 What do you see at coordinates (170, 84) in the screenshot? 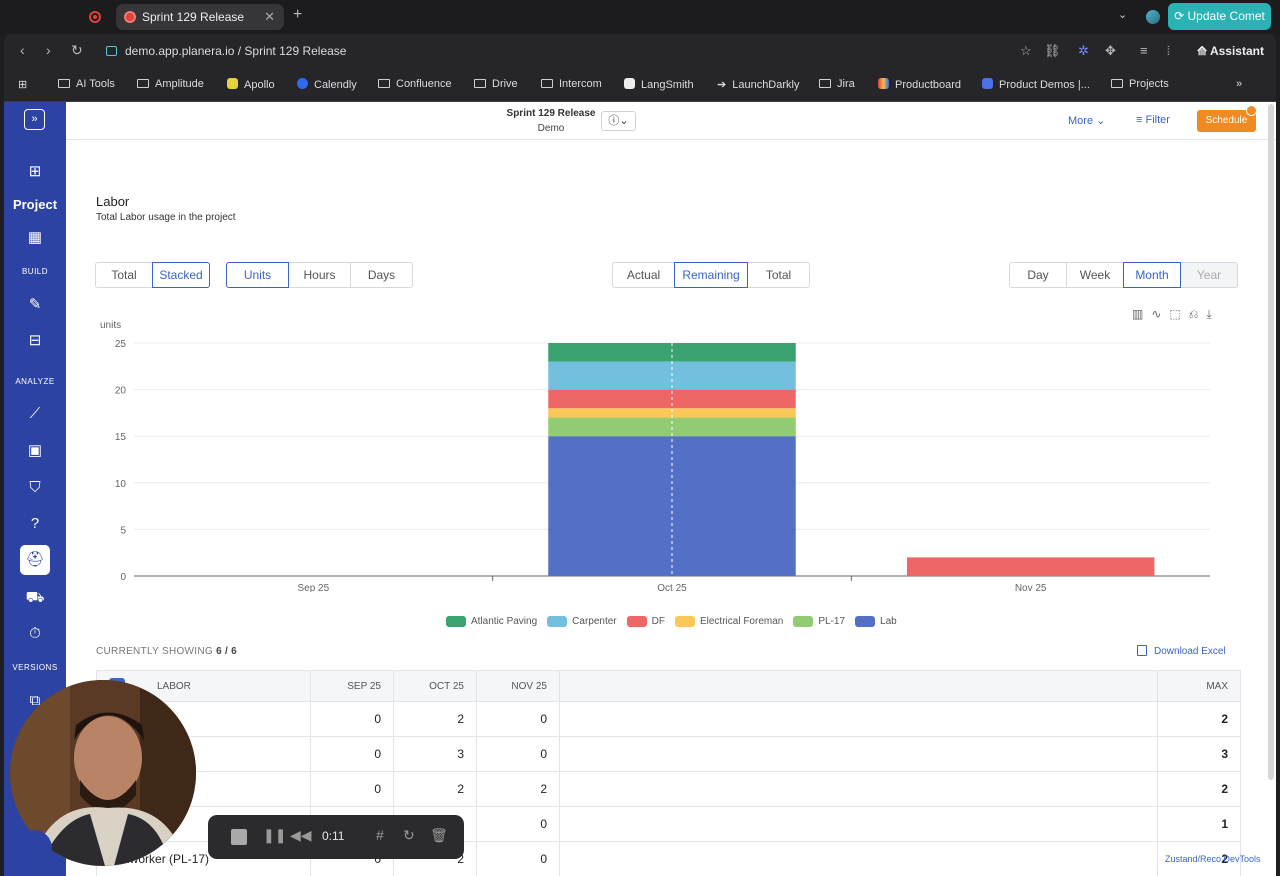
I see `bookmark-amplitude: Amplitude` at bounding box center [170, 84].